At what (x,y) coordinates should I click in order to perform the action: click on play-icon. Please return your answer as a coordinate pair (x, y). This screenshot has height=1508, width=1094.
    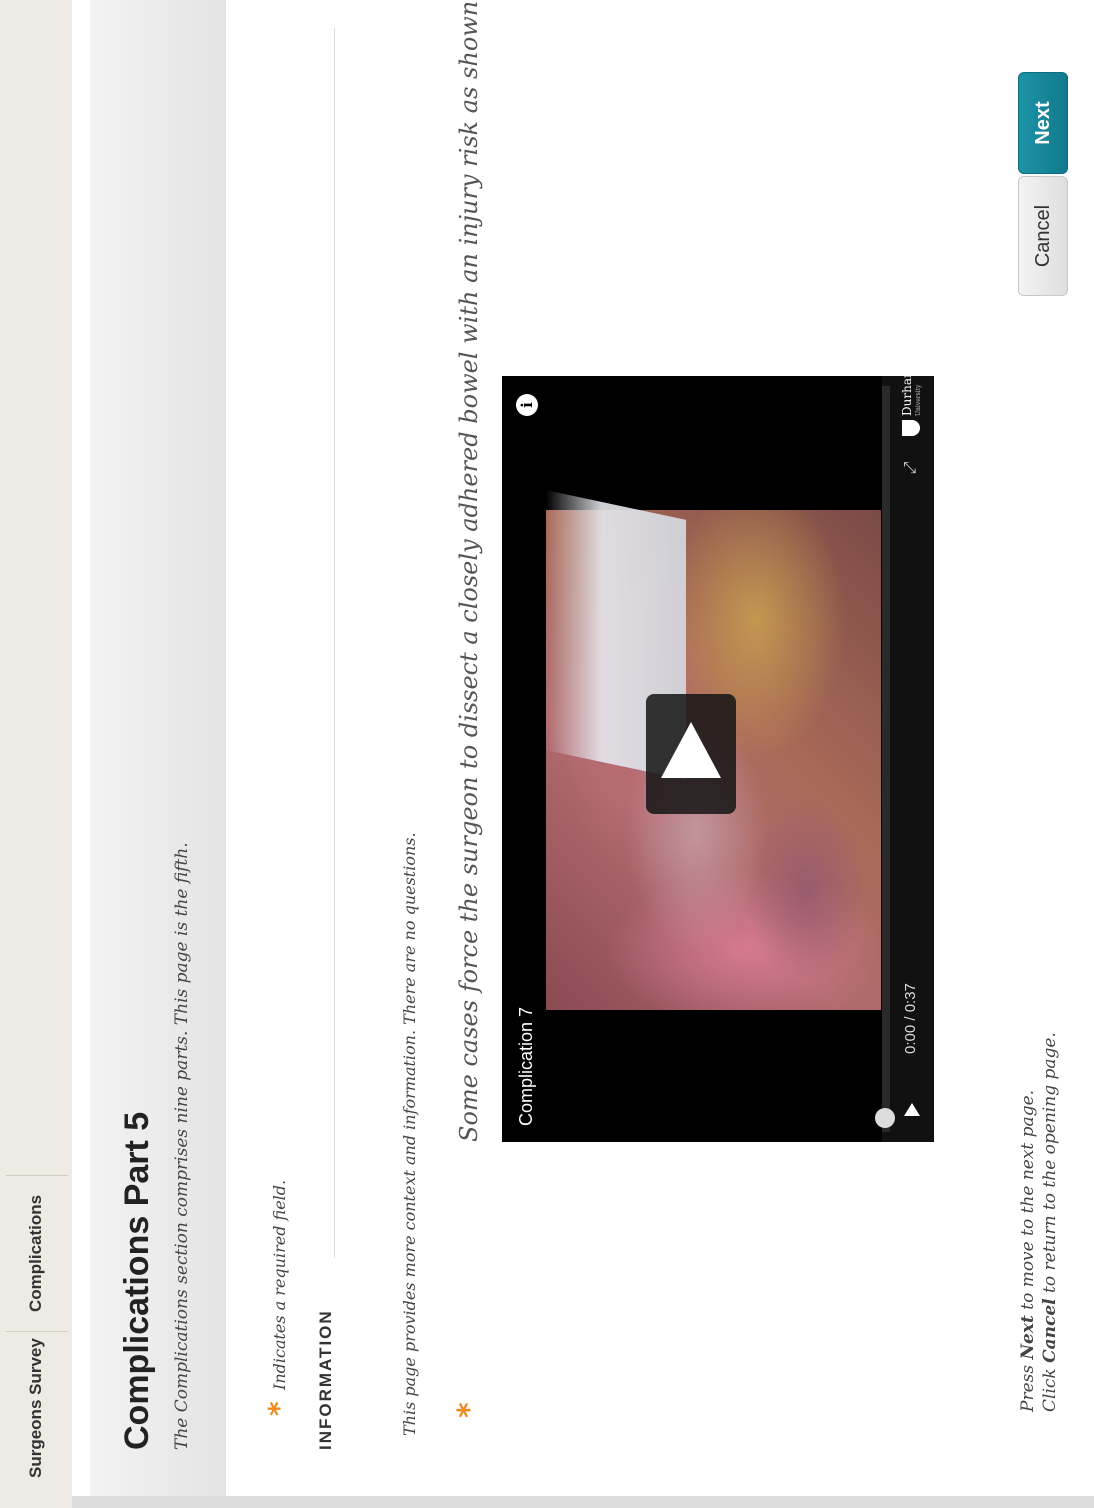
    Looking at the image, I should click on (691, 750).